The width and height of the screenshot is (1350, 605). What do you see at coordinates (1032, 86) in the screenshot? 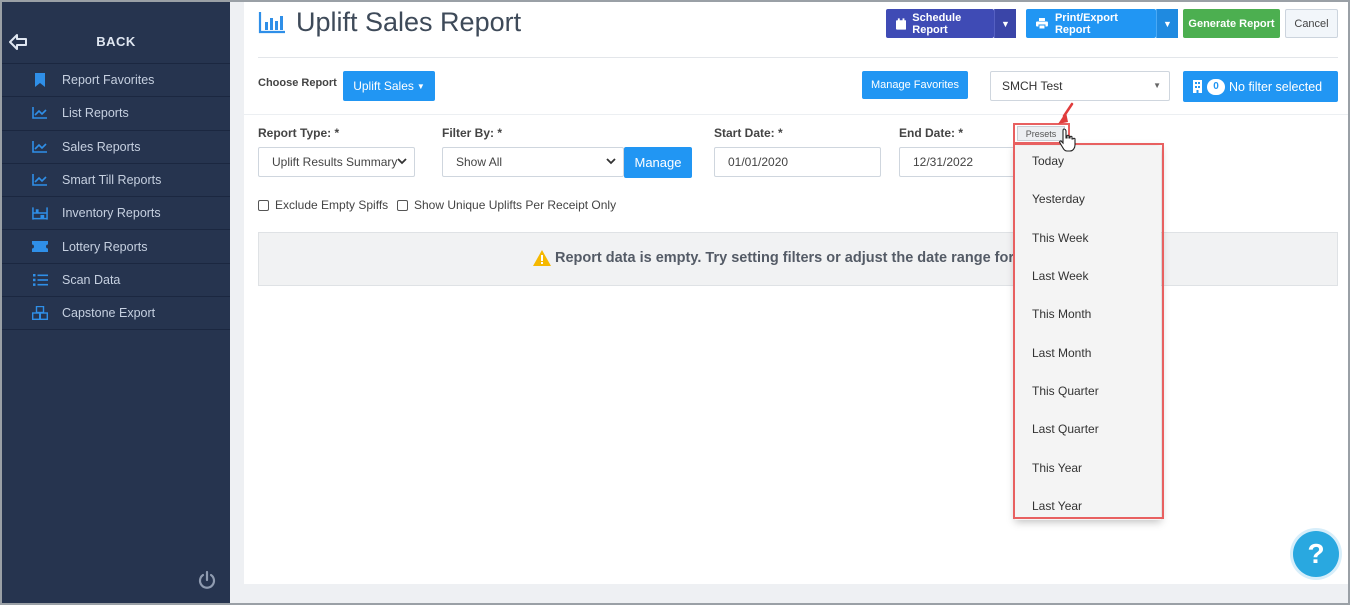
I see `store-select-value: SMCH Test` at bounding box center [1032, 86].